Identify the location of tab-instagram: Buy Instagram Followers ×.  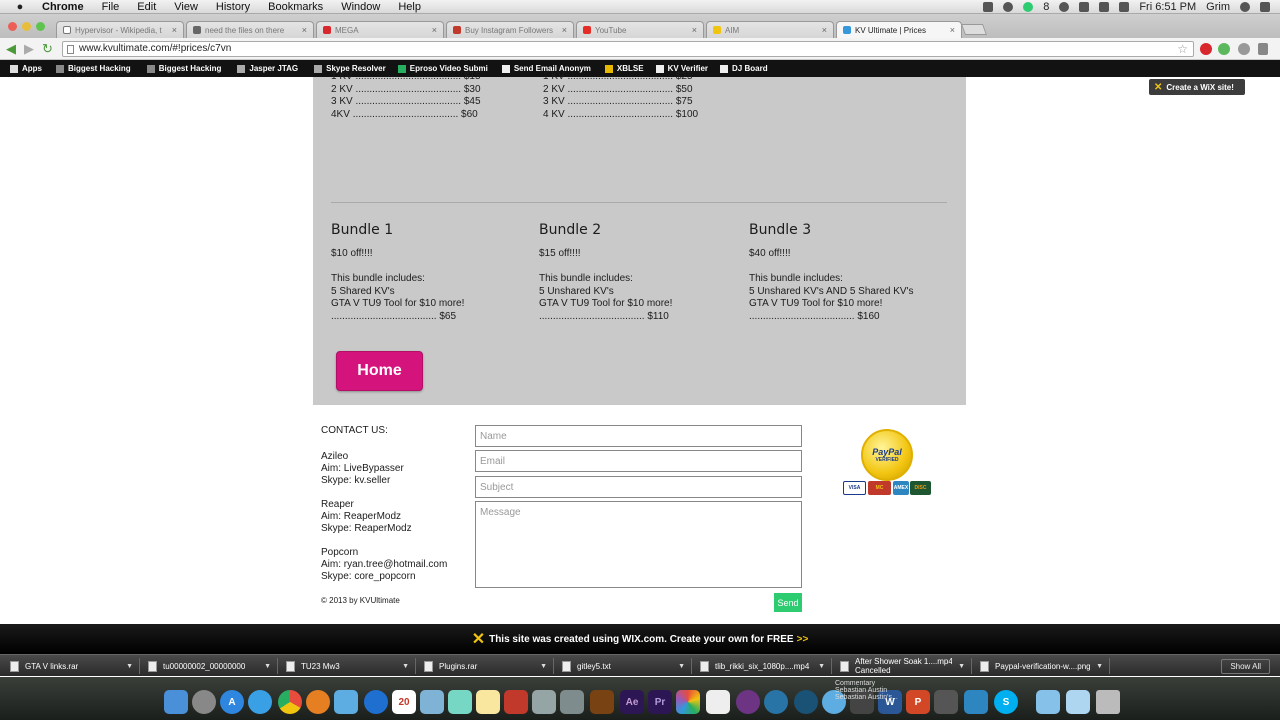
(510, 29).